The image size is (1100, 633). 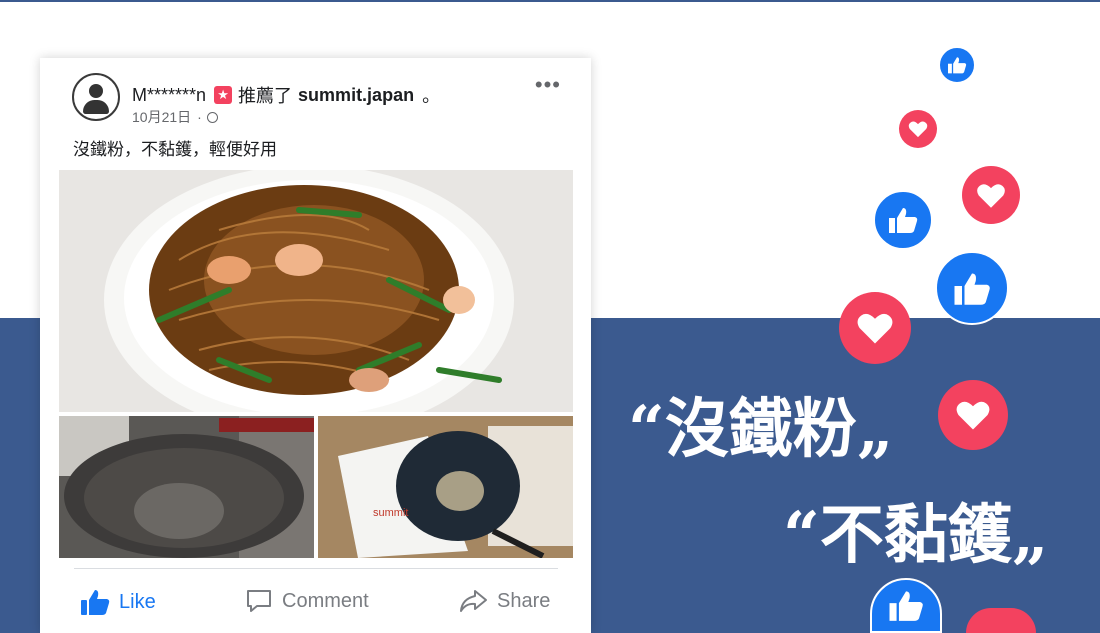 What do you see at coordinates (96, 97) in the screenshot?
I see `user-avatar-icon` at bounding box center [96, 97].